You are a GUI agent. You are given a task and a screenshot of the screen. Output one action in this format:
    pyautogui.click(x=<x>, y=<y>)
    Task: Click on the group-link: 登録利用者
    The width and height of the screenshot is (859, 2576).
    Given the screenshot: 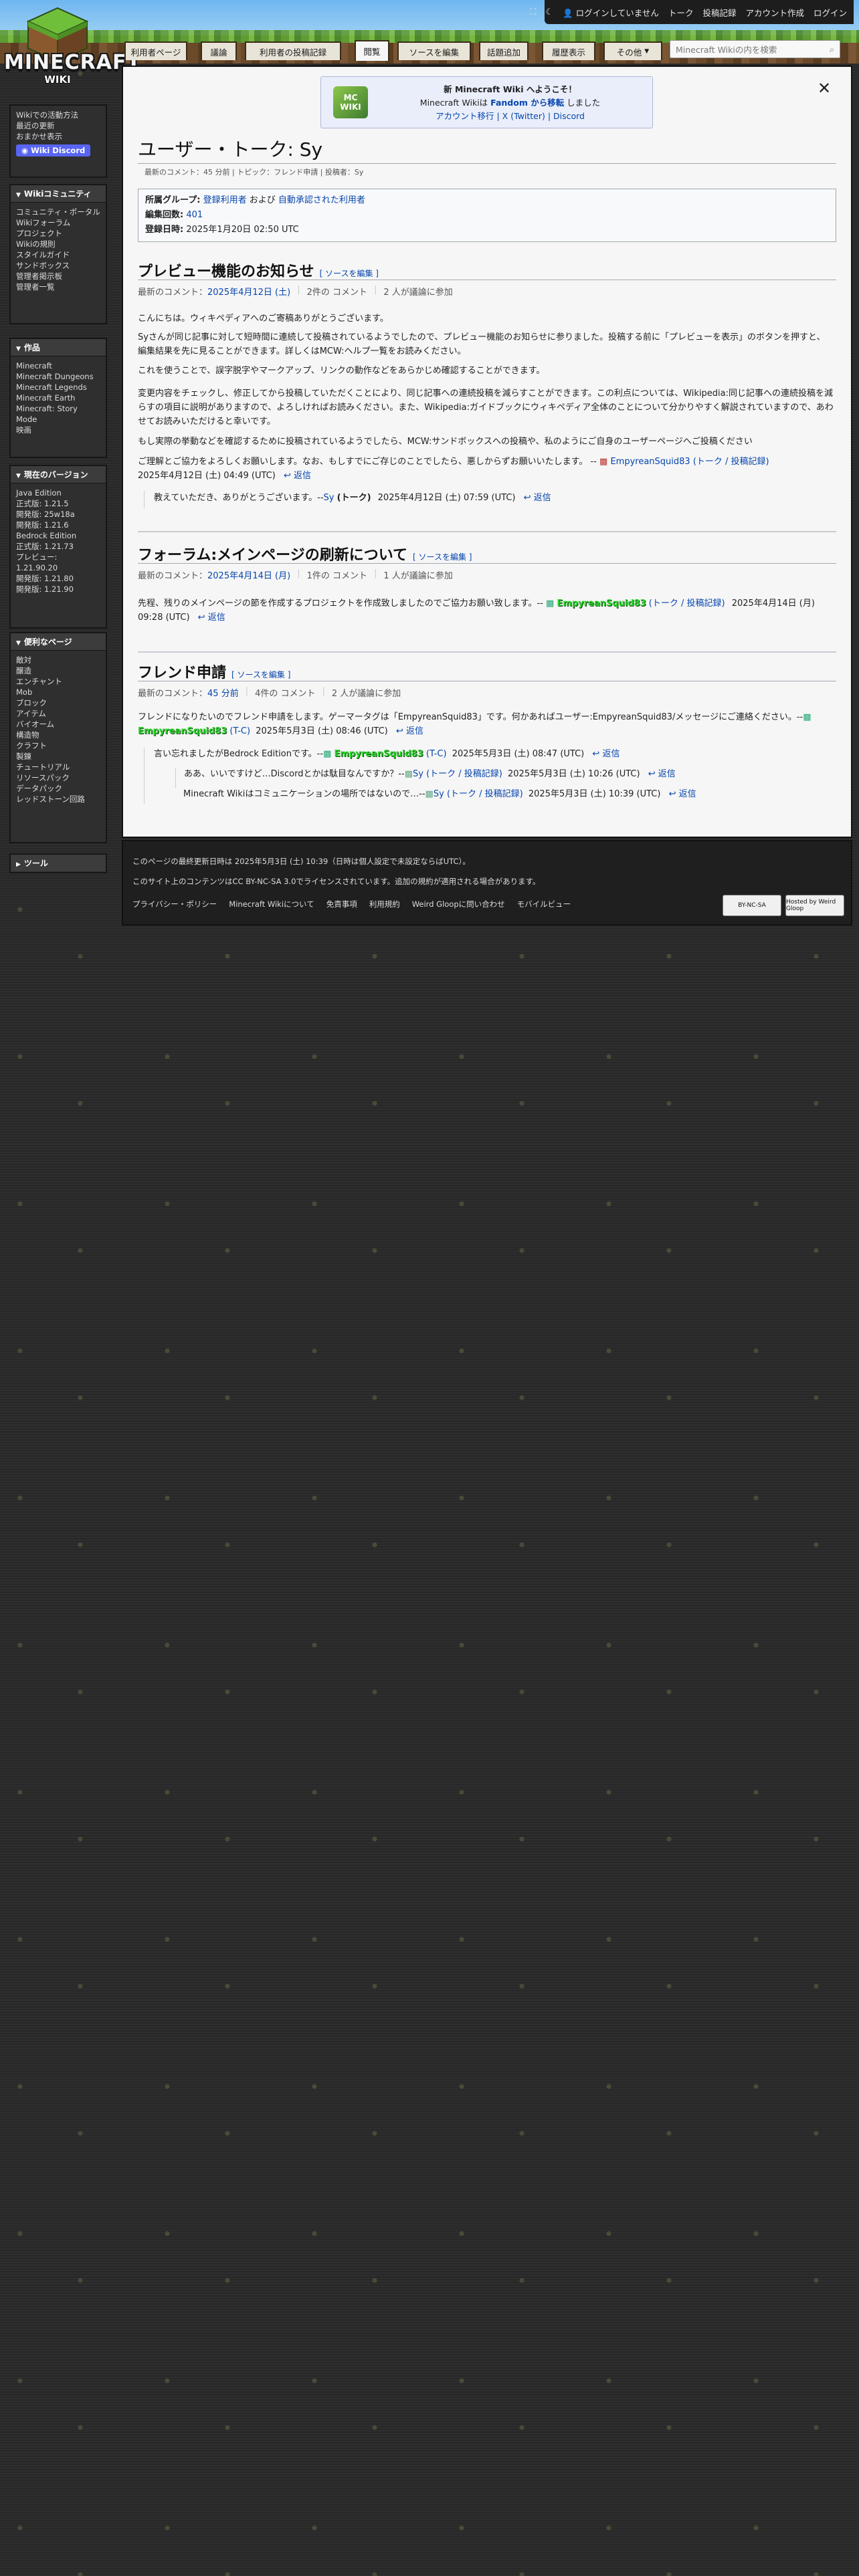 What is the action you would take?
    pyautogui.click(x=225, y=200)
    